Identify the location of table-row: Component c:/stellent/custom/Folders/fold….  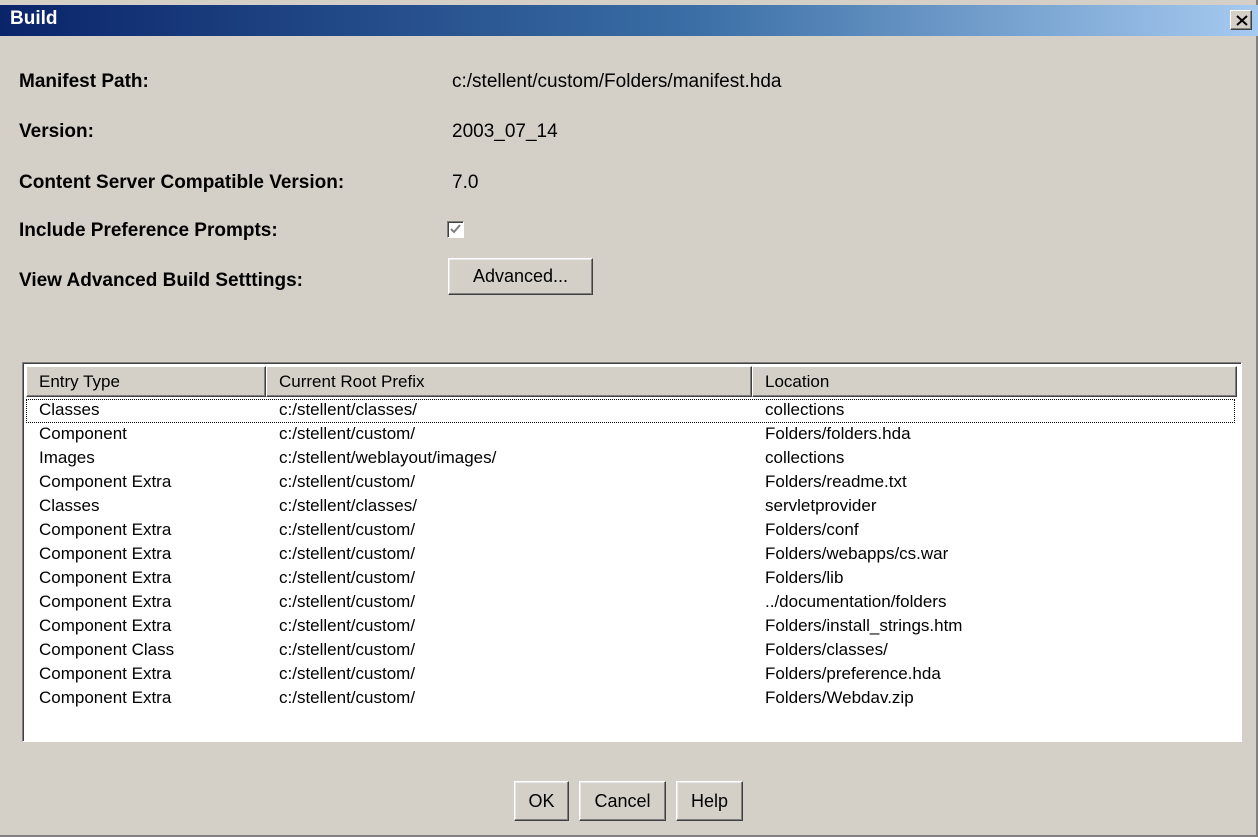
(630, 435).